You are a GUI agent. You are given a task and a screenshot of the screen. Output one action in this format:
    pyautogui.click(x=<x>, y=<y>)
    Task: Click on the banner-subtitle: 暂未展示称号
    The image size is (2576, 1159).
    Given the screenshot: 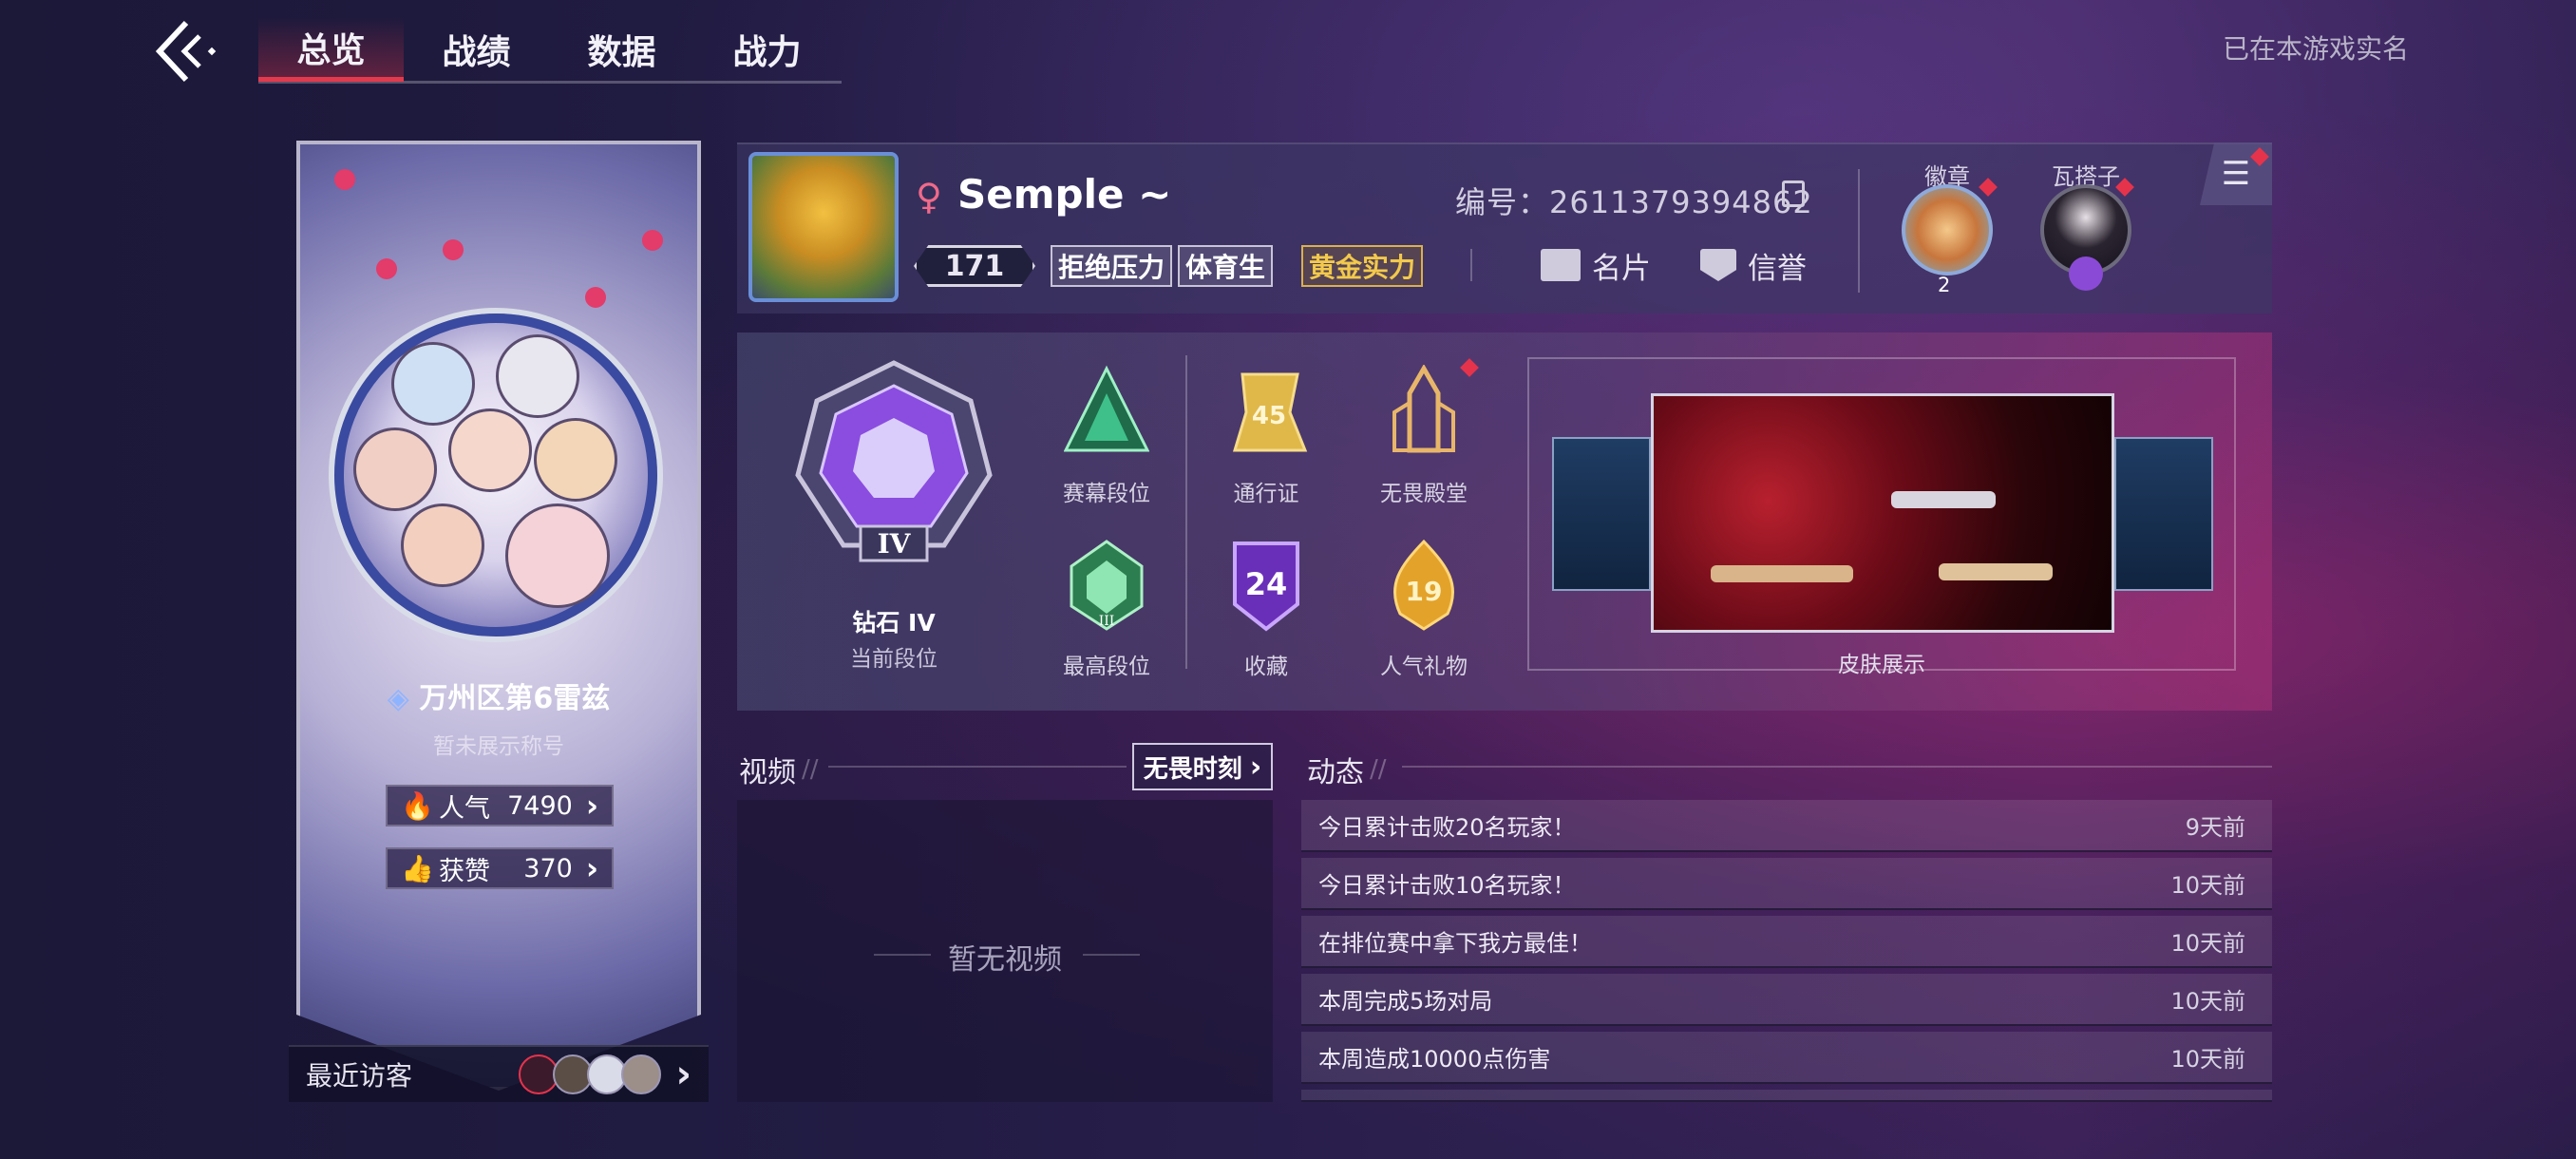 What is the action you would take?
    pyautogui.click(x=498, y=746)
    